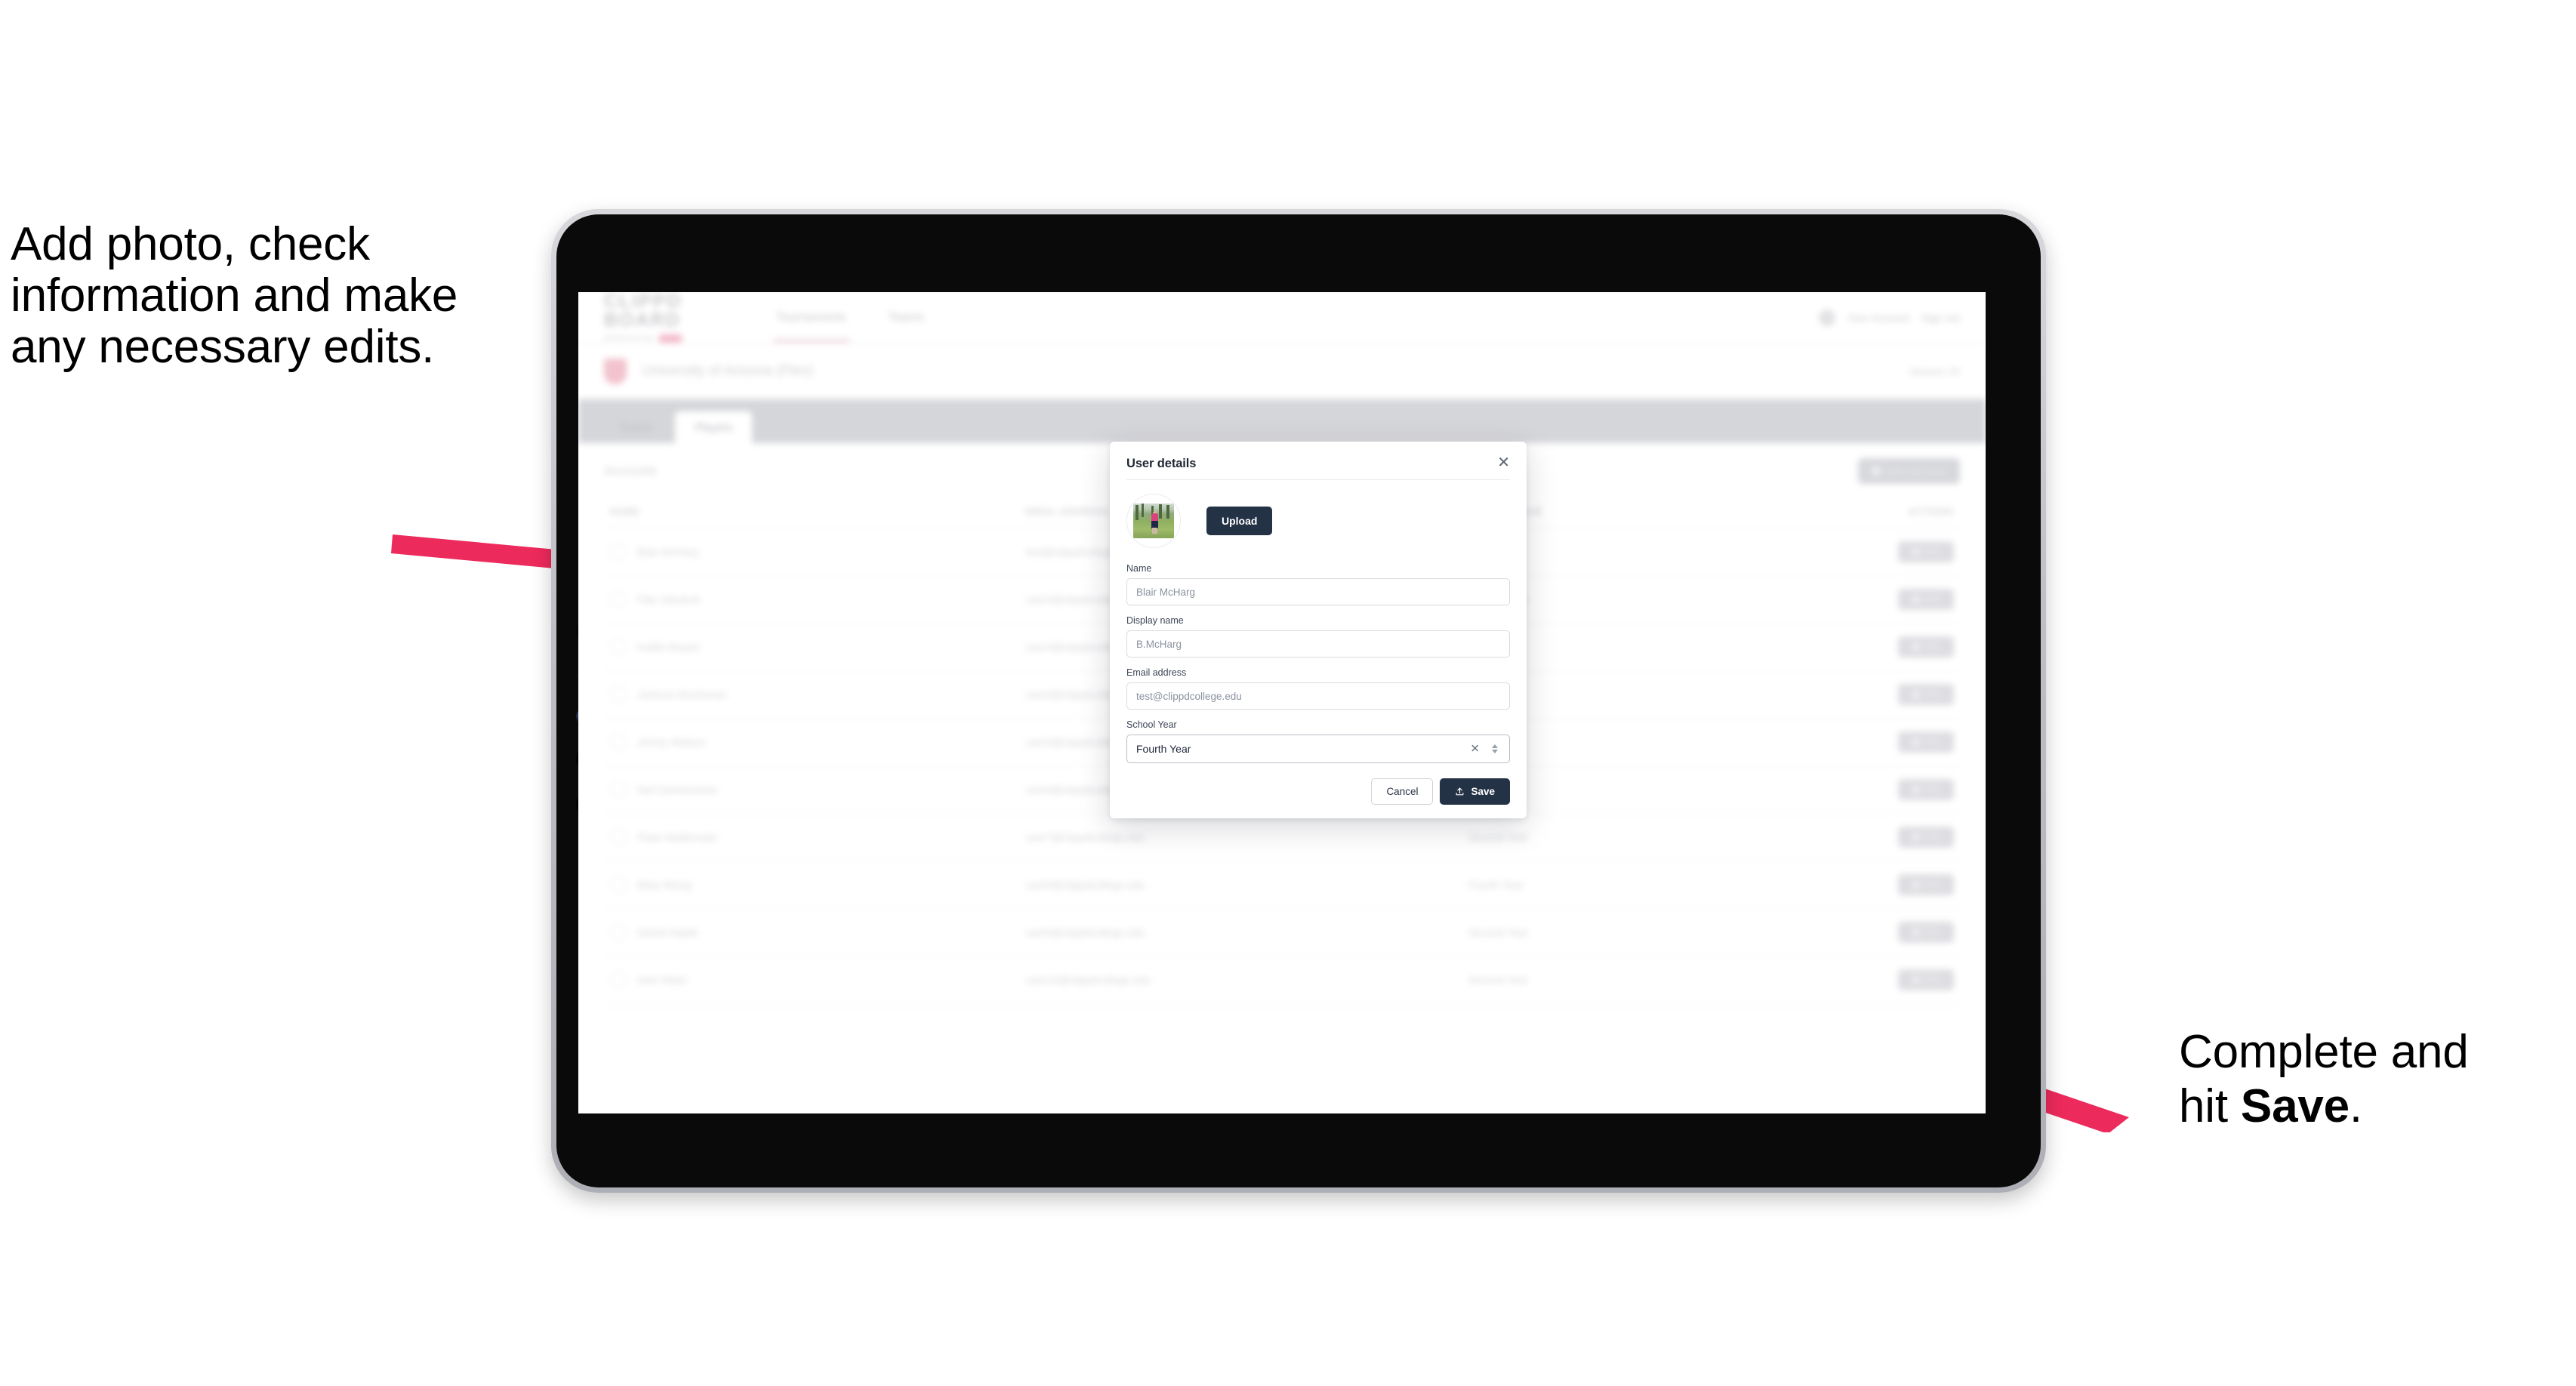  I want to click on modal-title: User details, so click(1161, 463).